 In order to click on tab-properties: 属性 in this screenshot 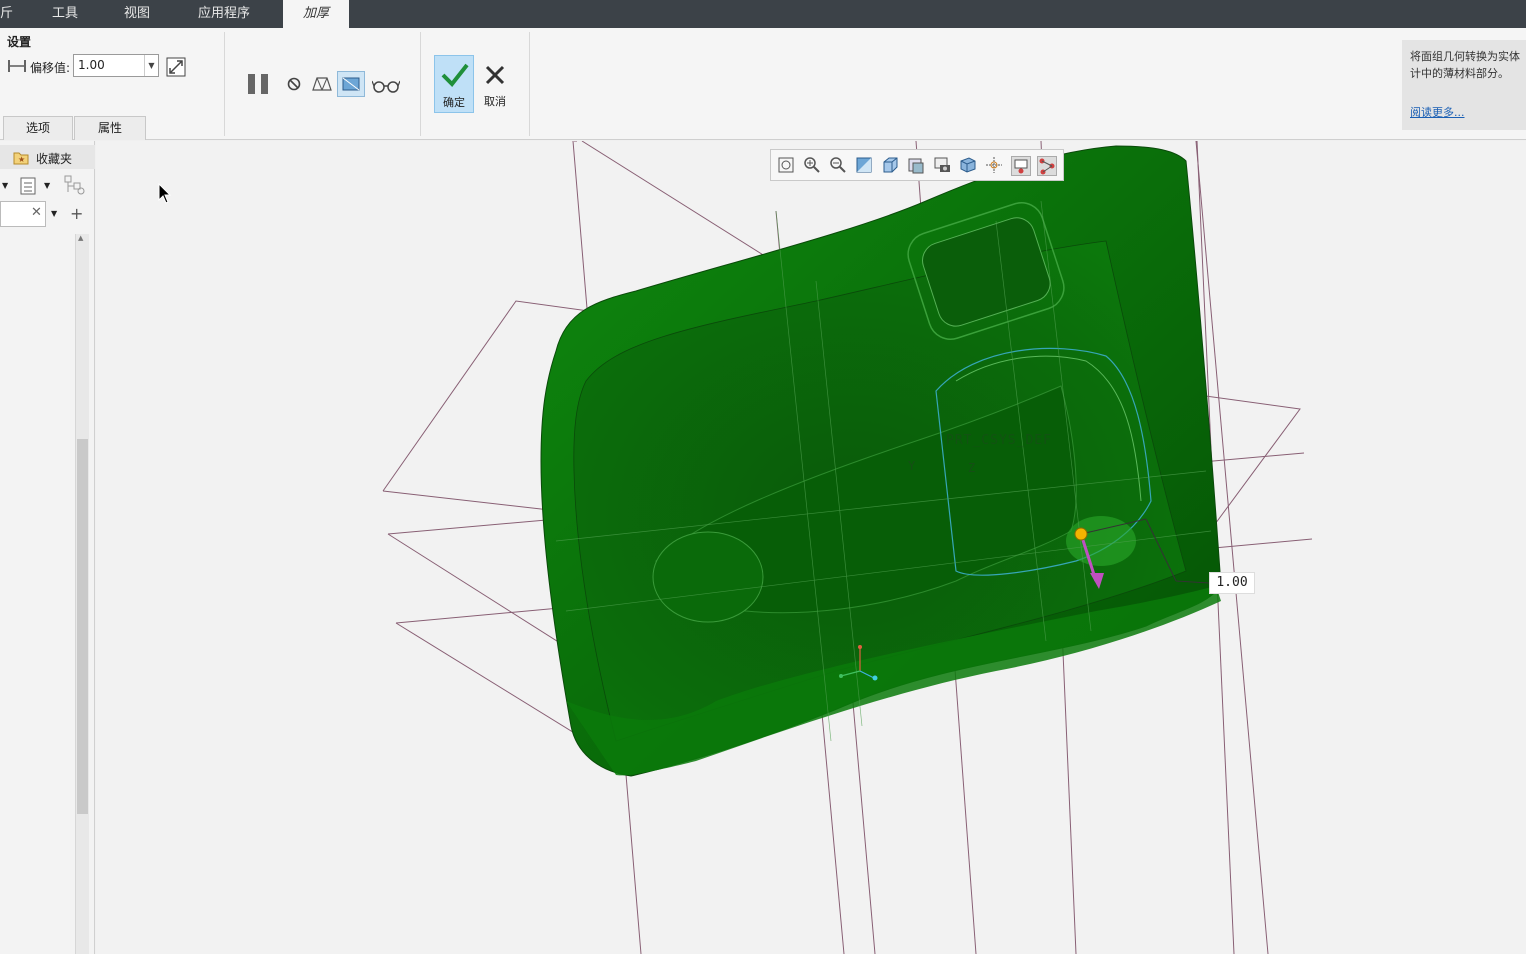, I will do `click(110, 128)`.